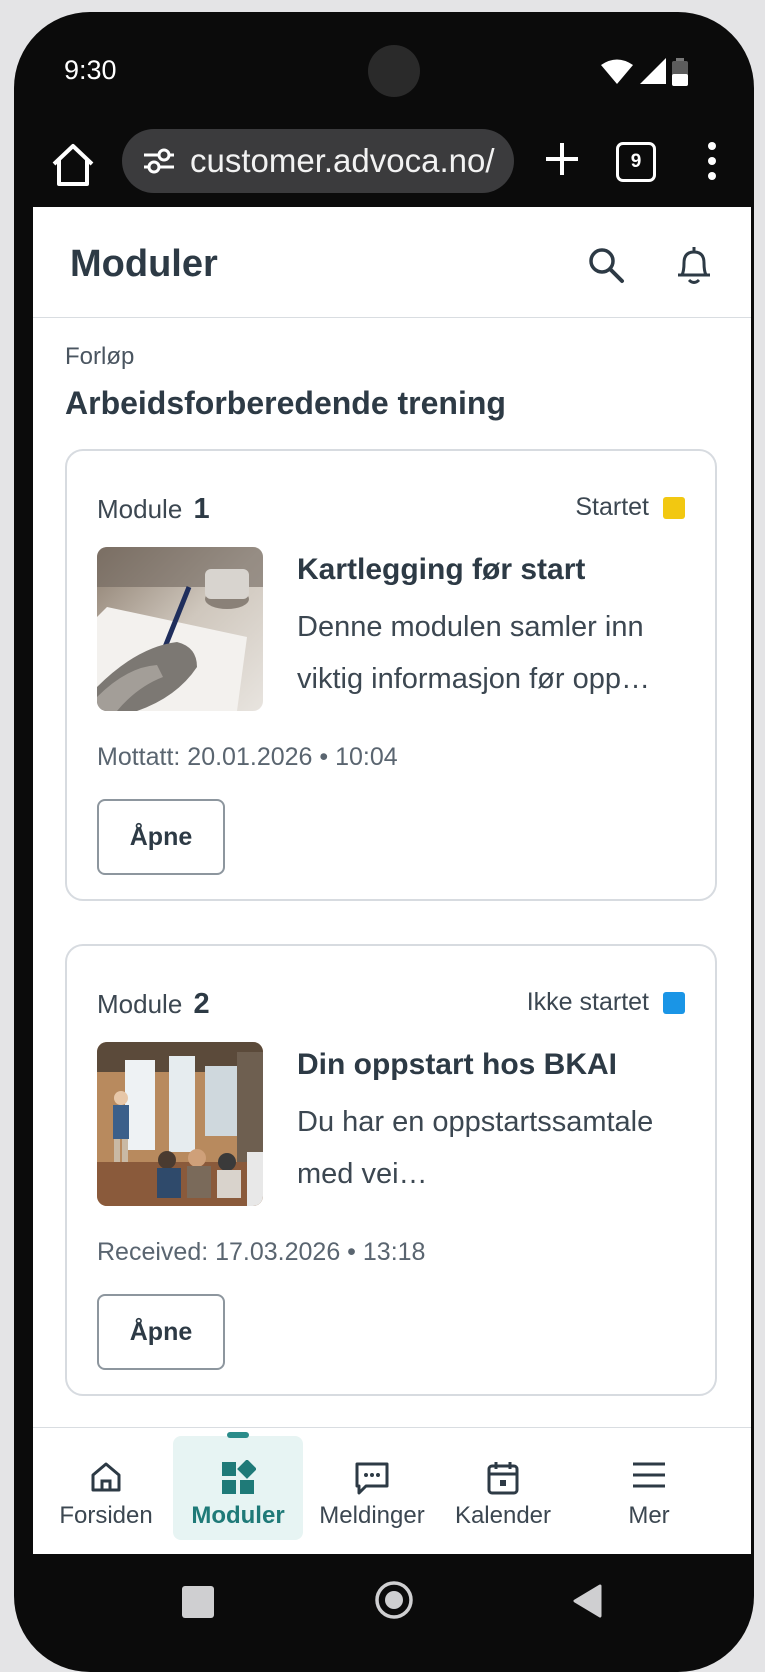  Describe the element at coordinates (503, 1515) in the screenshot. I see `nav-label: Kalender` at that location.